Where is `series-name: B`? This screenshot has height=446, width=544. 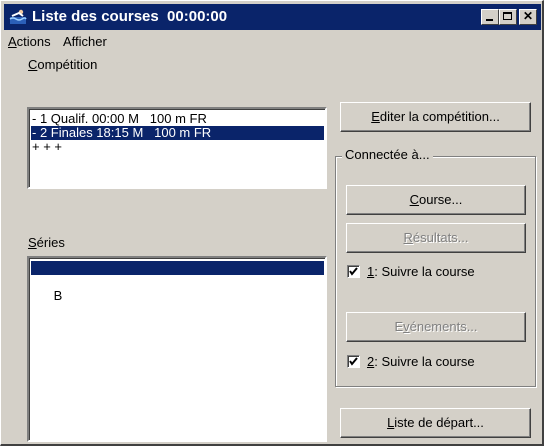 series-name: B is located at coordinates (58, 295).